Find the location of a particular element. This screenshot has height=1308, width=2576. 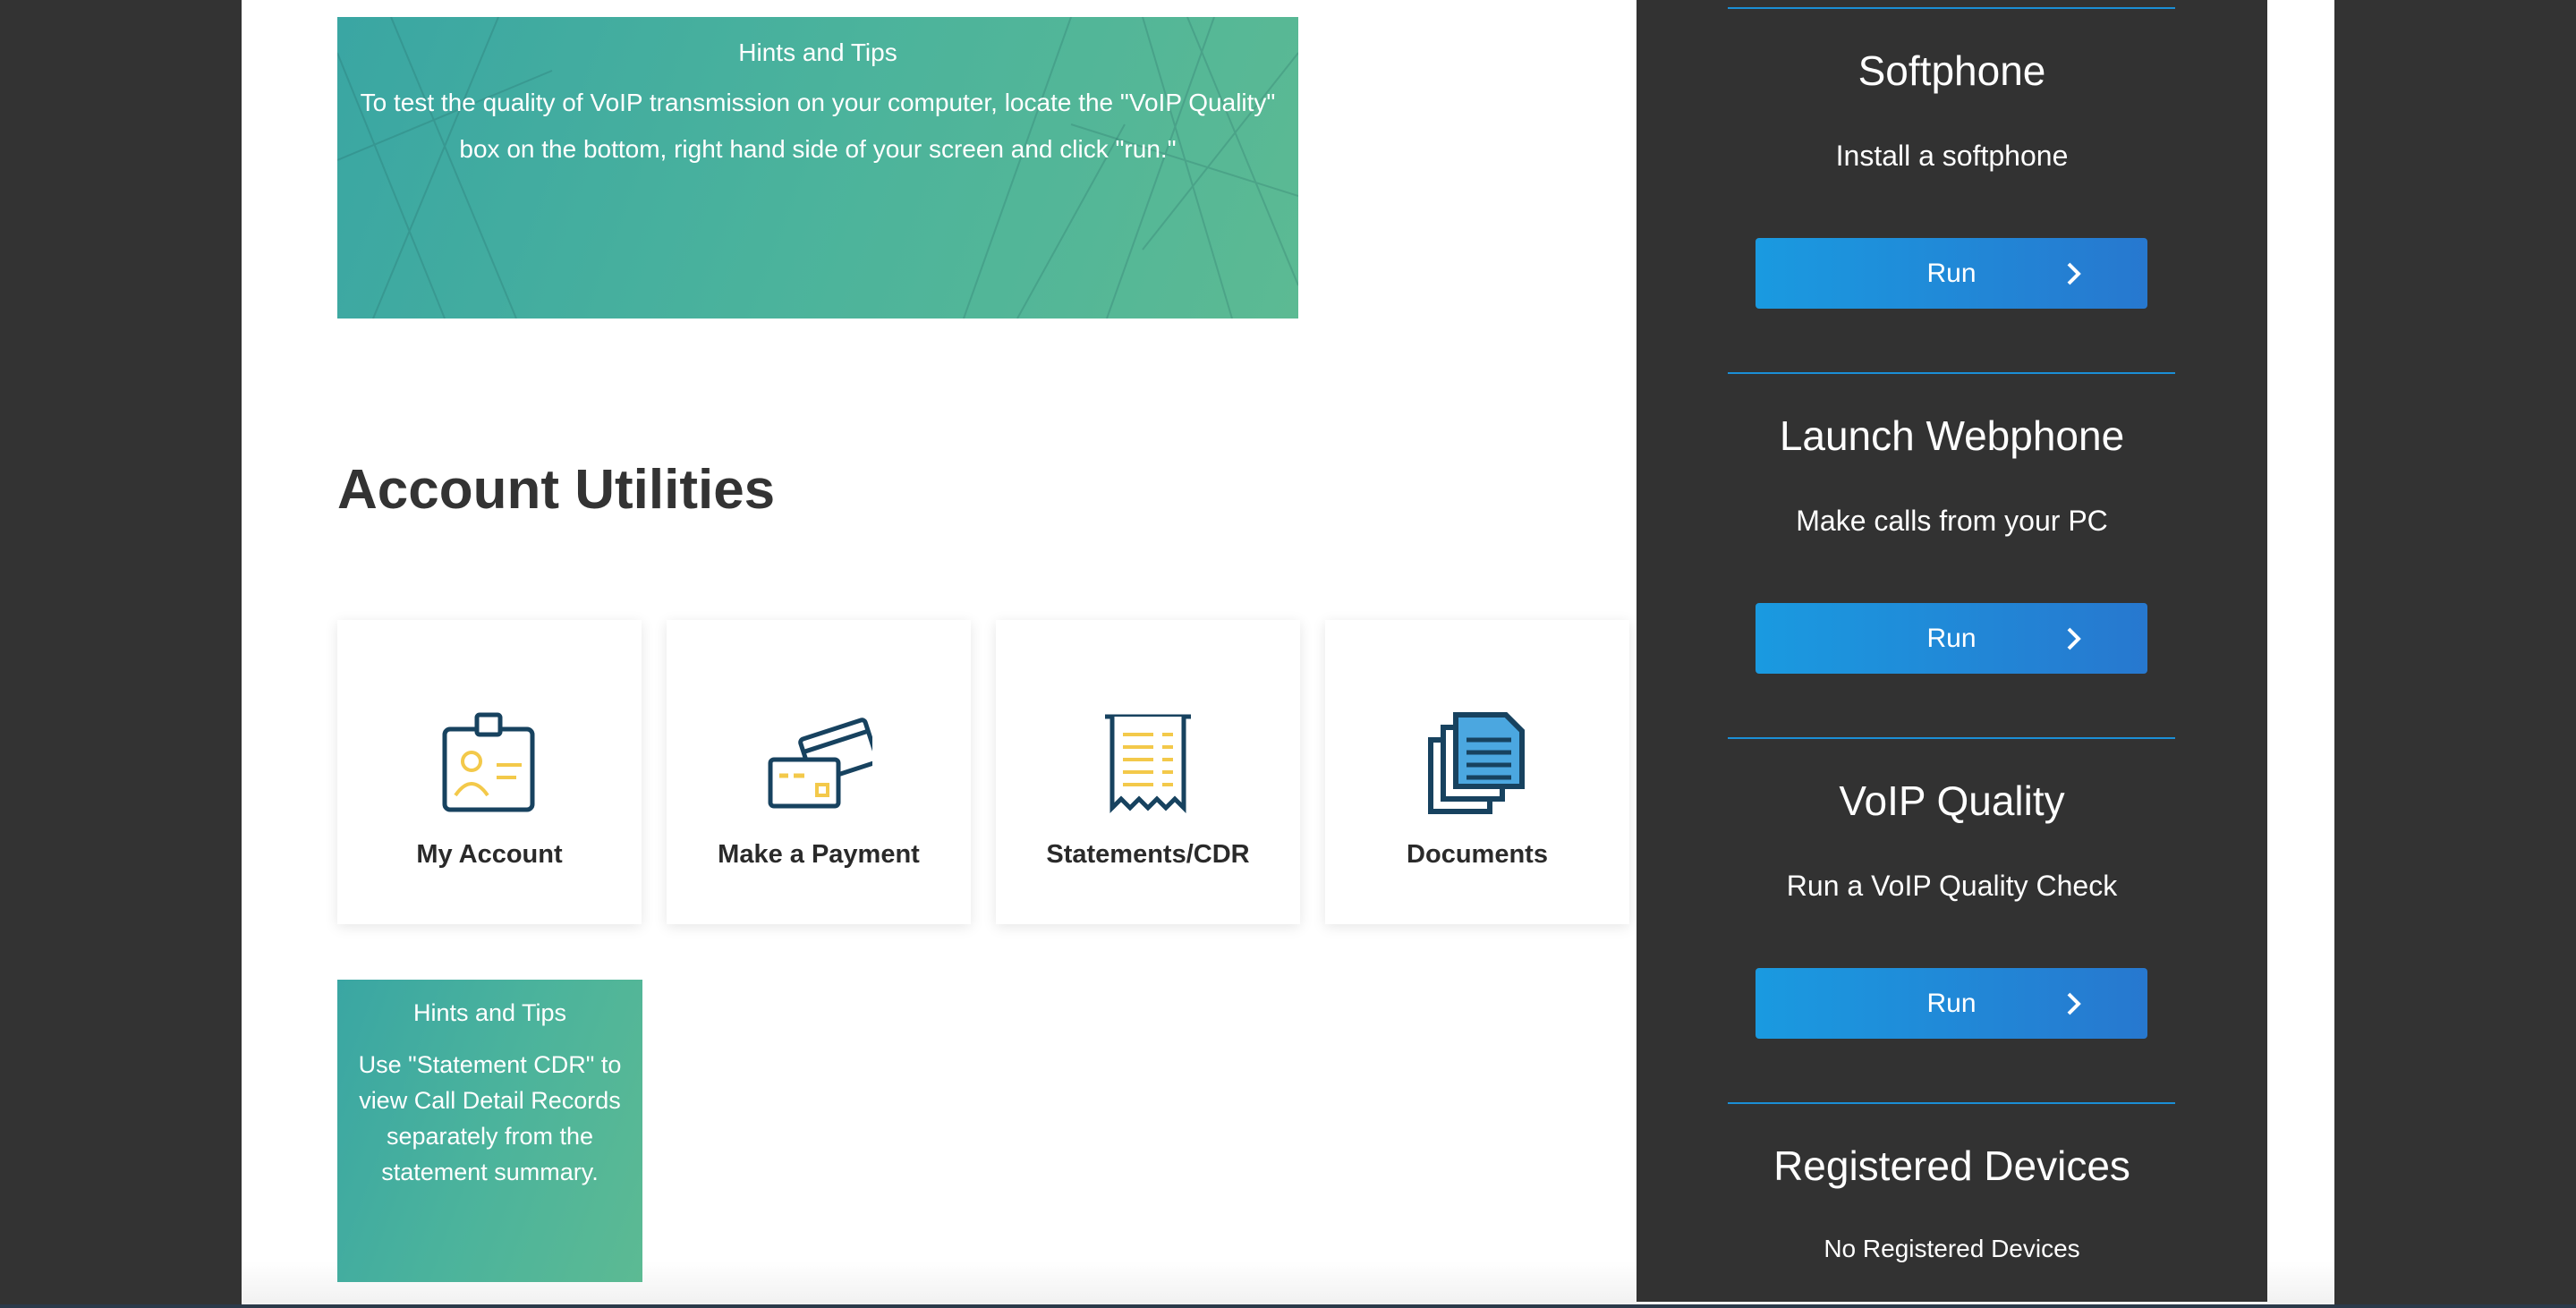

window-bottom-edge is located at coordinates (1288, 1306).